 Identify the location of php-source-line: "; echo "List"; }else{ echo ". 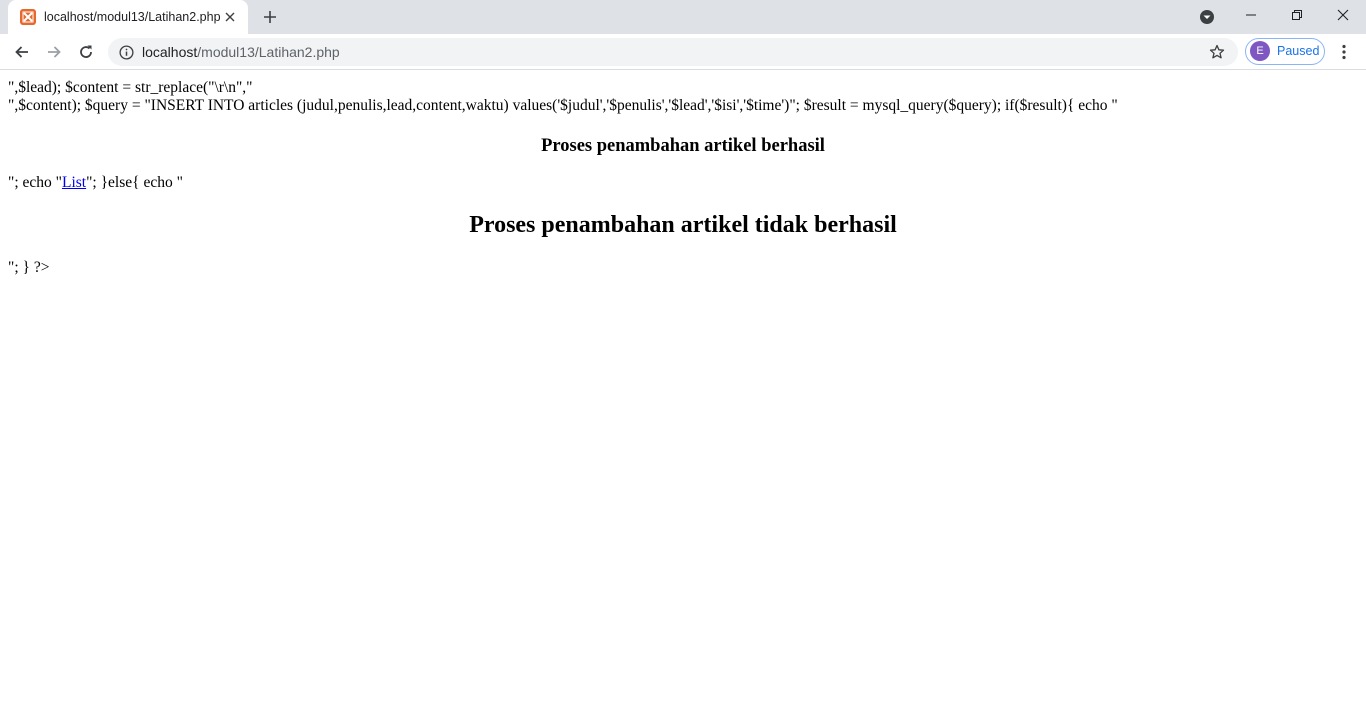
(95, 183).